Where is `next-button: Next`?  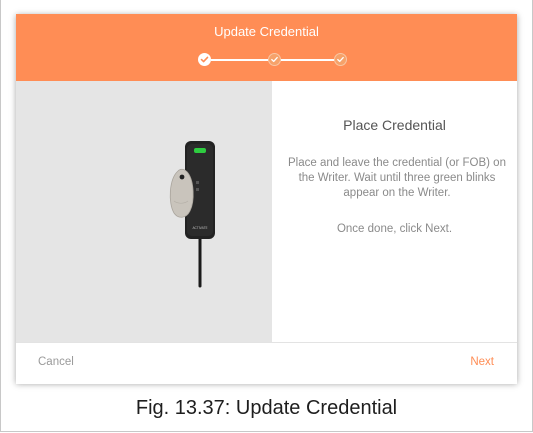 next-button: Next is located at coordinates (482, 362).